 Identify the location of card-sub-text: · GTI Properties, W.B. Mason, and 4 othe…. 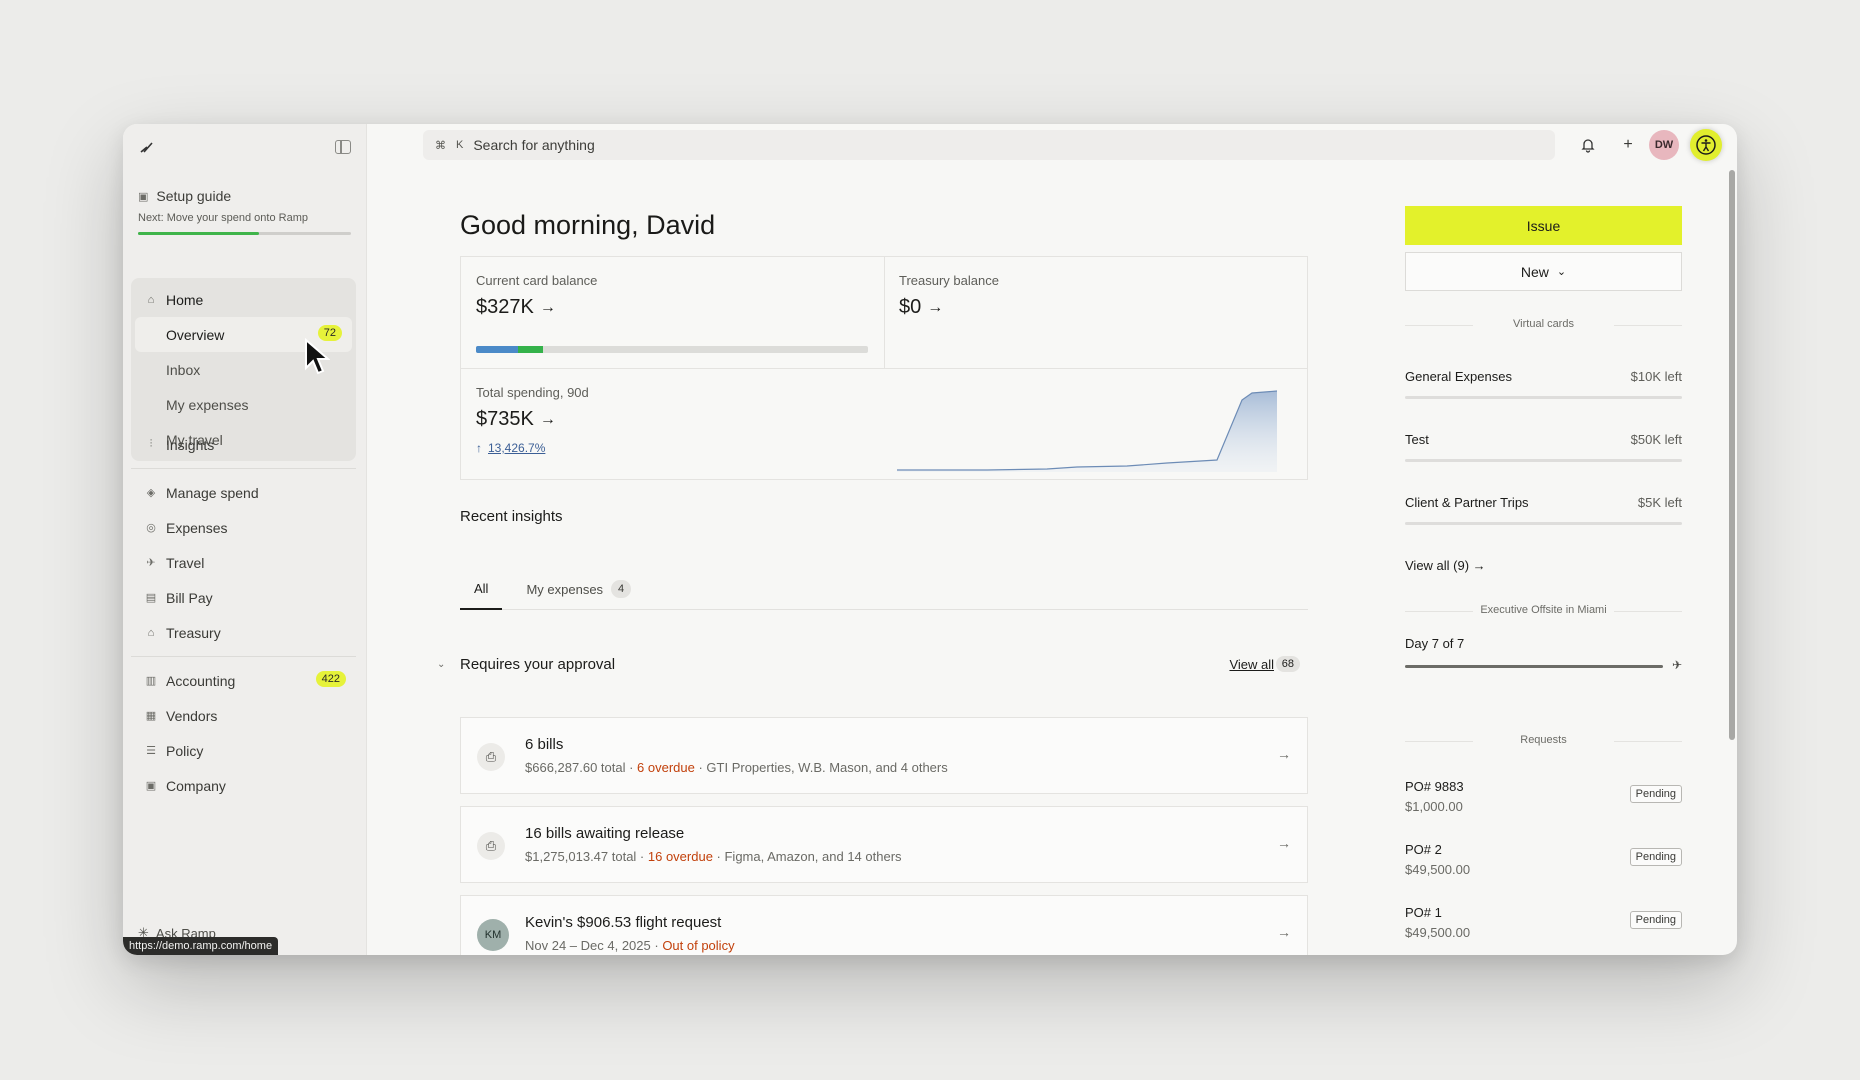
(821, 767).